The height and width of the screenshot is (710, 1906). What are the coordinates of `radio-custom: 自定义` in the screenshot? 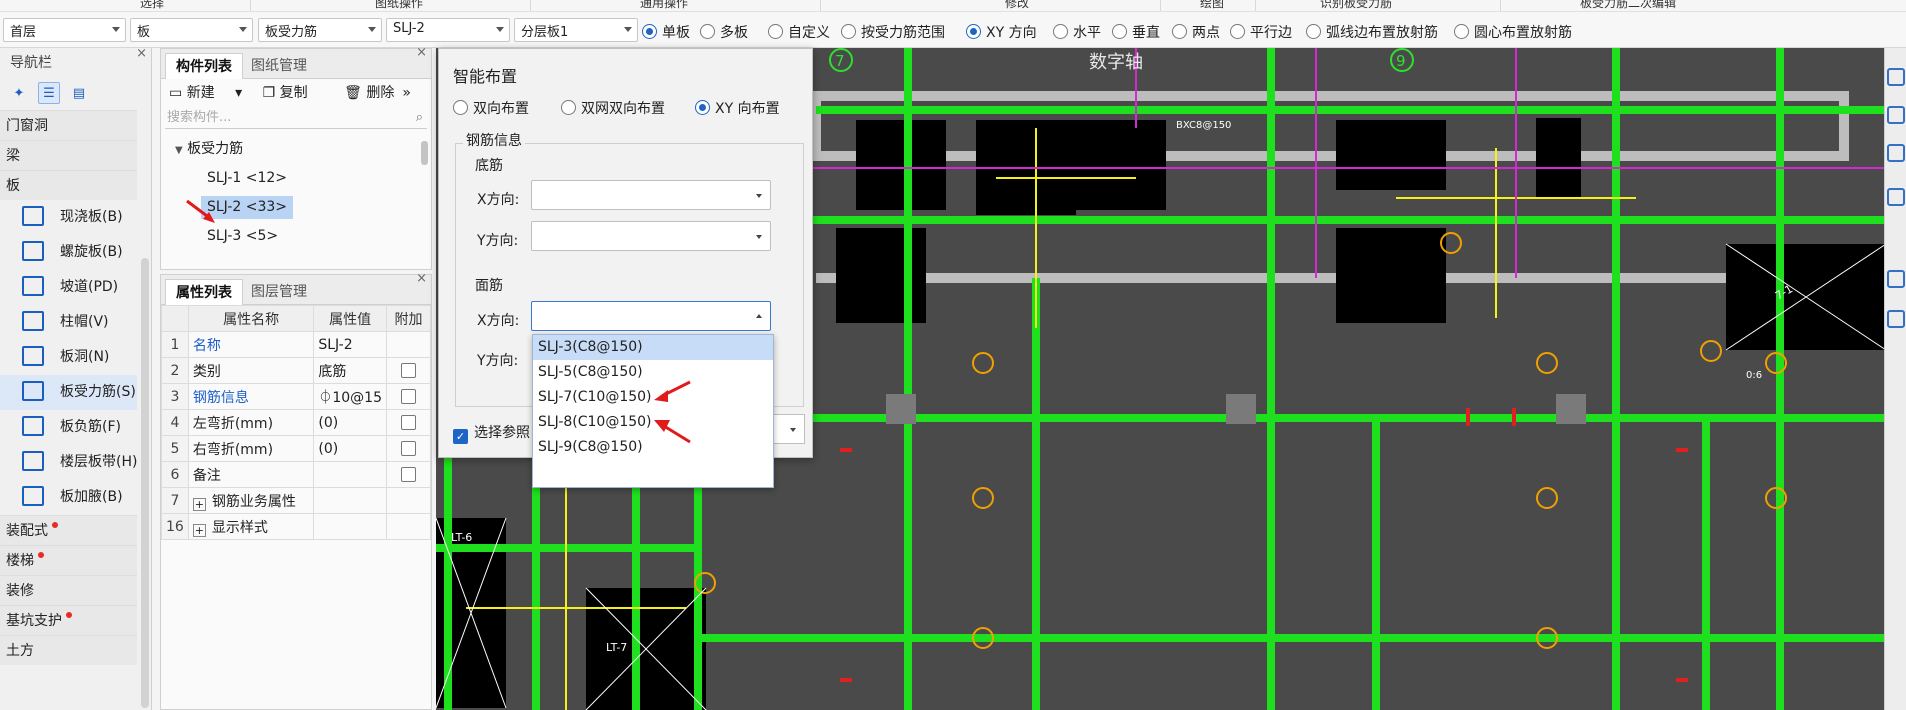 It's located at (799, 31).